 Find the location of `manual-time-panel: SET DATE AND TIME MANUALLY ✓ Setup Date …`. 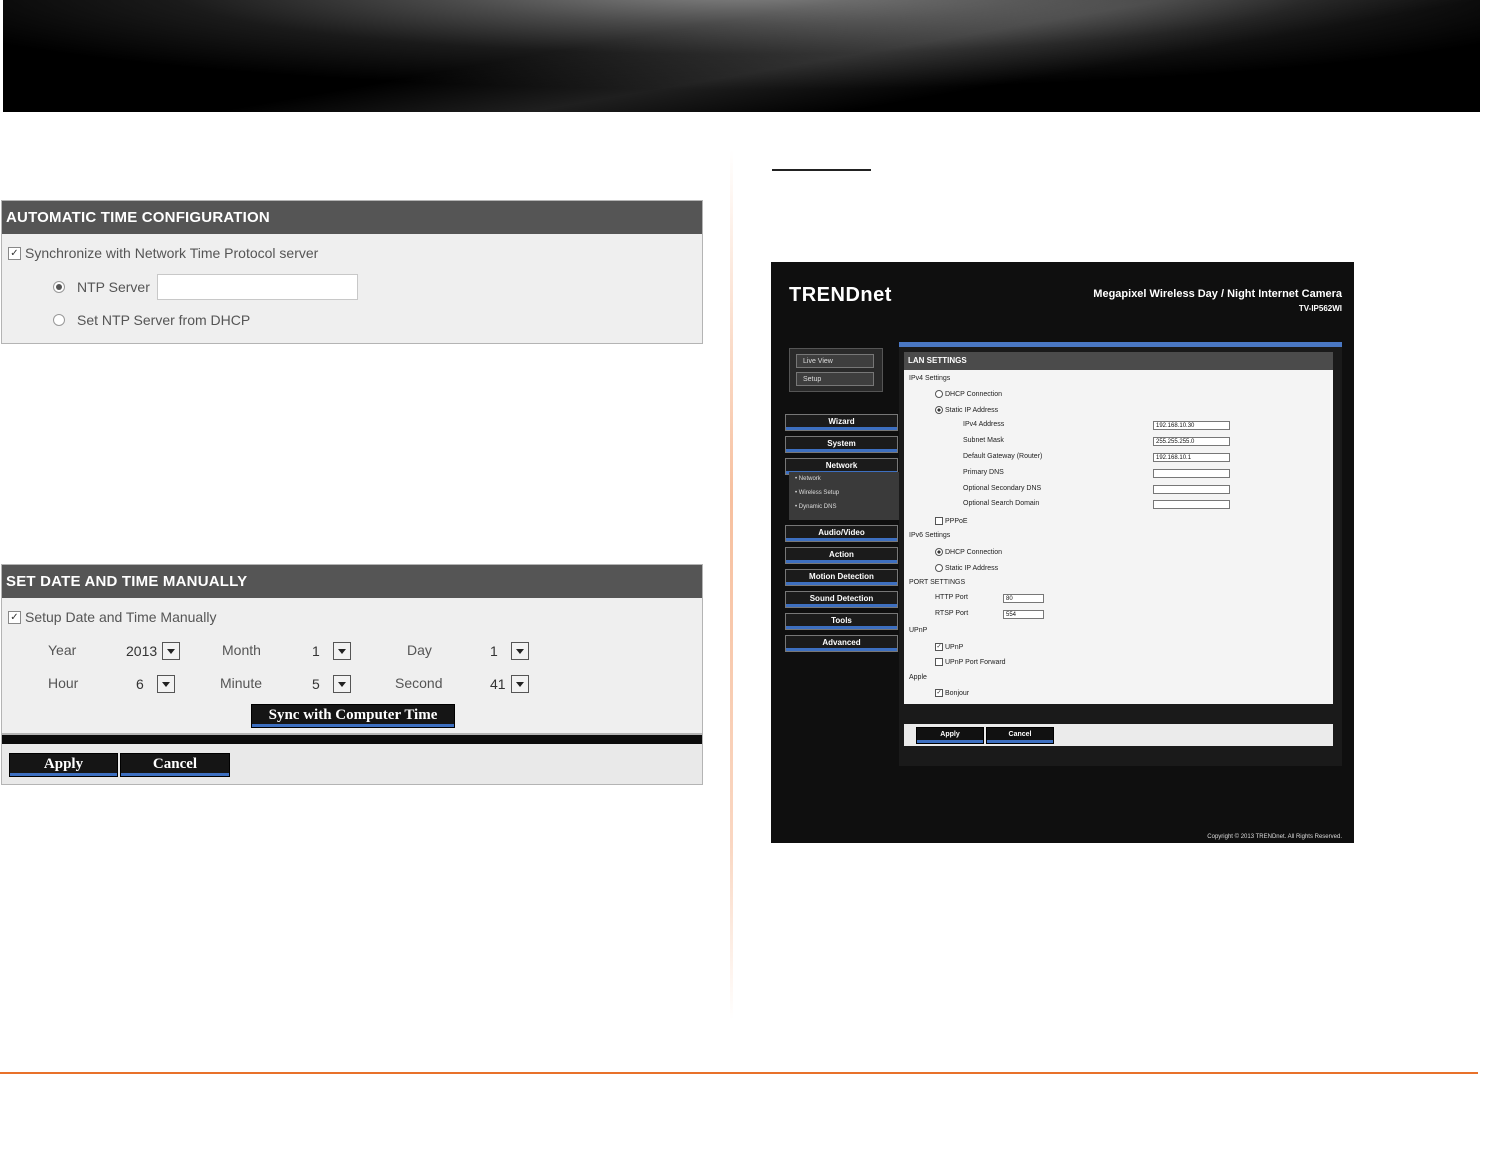

manual-time-panel: SET DATE AND TIME MANUALLY ✓ Setup Date … is located at coordinates (352, 649).